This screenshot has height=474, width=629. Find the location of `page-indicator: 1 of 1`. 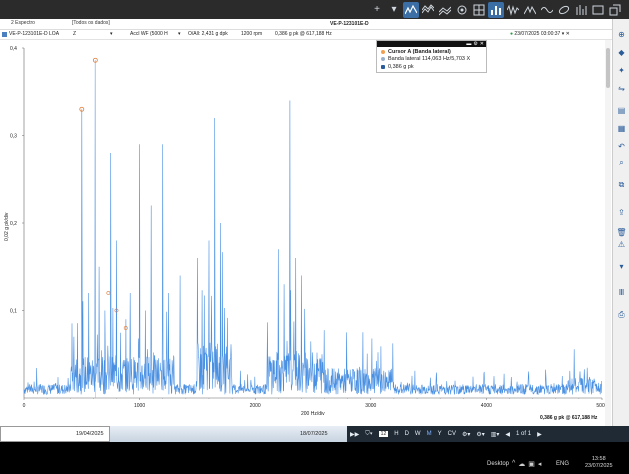

page-indicator: 1 of 1 is located at coordinates (524, 434).